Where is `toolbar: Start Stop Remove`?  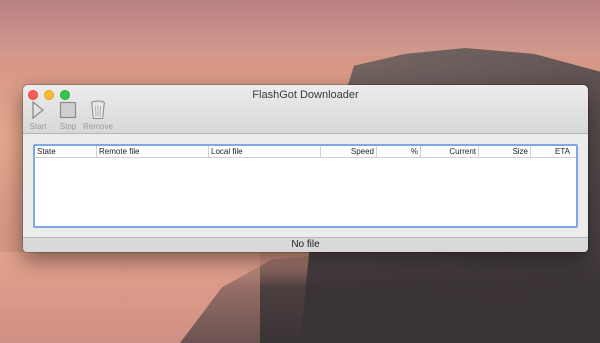
toolbar: Start Stop Remove is located at coordinates (69, 115).